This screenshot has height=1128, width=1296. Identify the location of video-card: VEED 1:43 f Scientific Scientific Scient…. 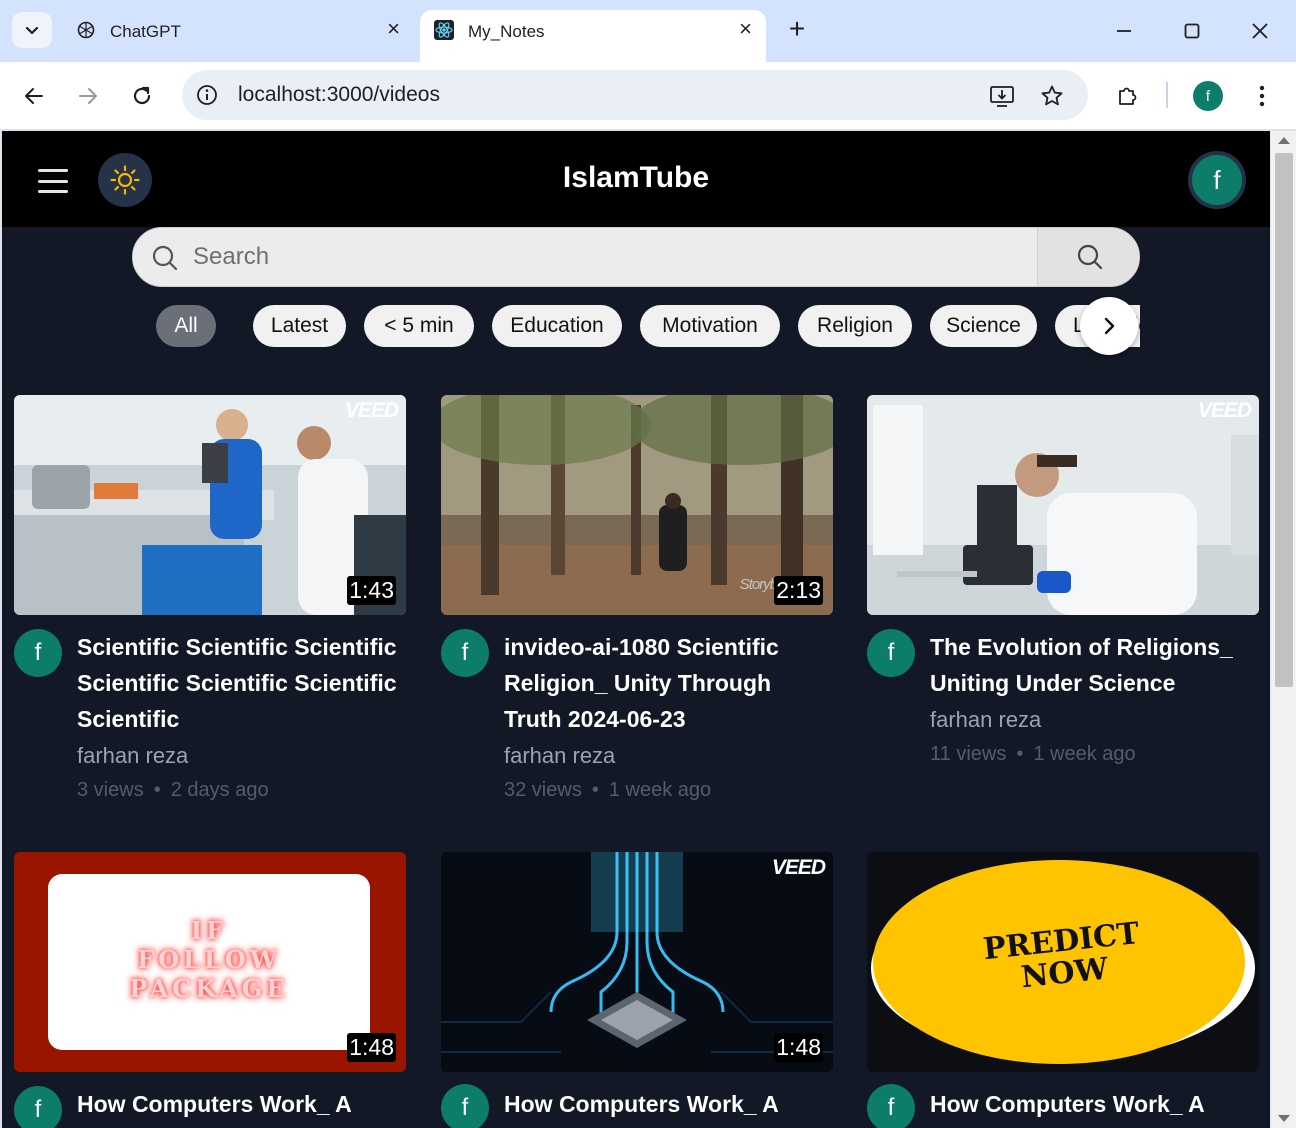
(210, 605).